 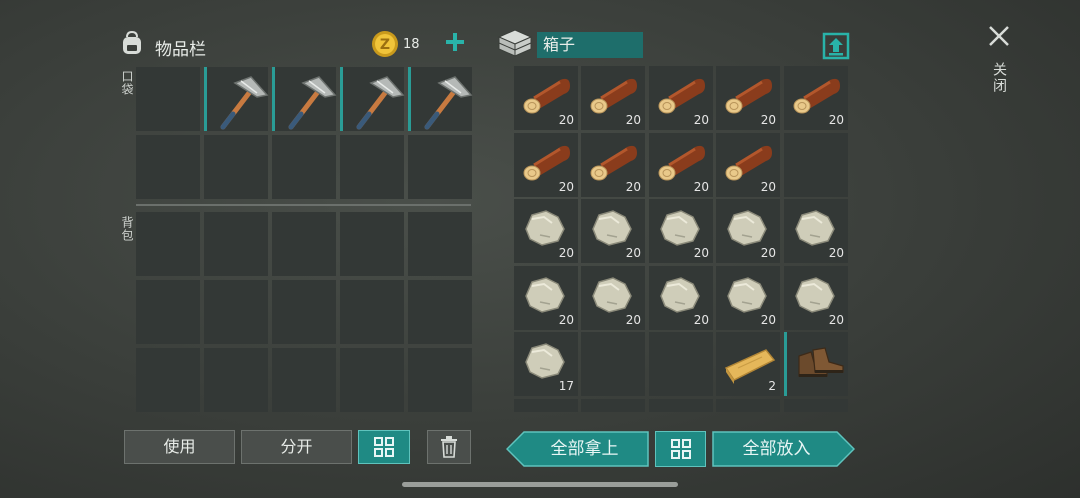 I want to click on close-icon, so click(x=999, y=36).